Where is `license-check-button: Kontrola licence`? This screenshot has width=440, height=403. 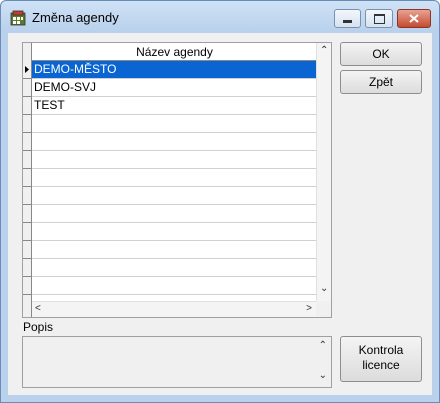 license-check-button: Kontrola licence is located at coordinates (381, 359).